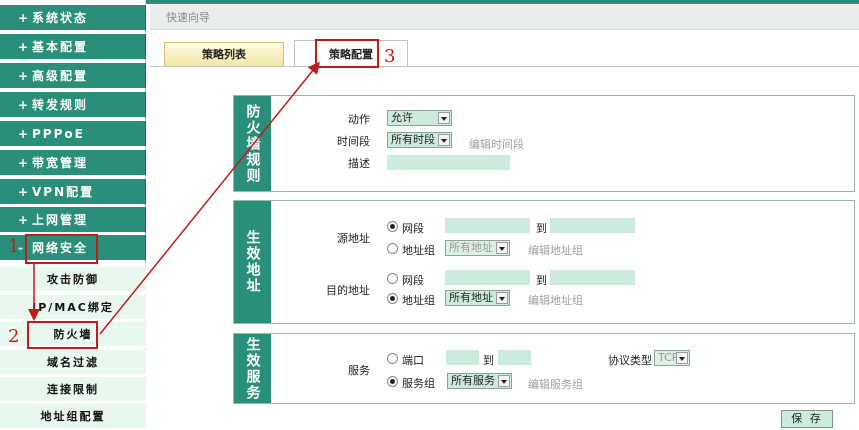  I want to click on menu-system-status: + 系统状态, so click(73, 18).